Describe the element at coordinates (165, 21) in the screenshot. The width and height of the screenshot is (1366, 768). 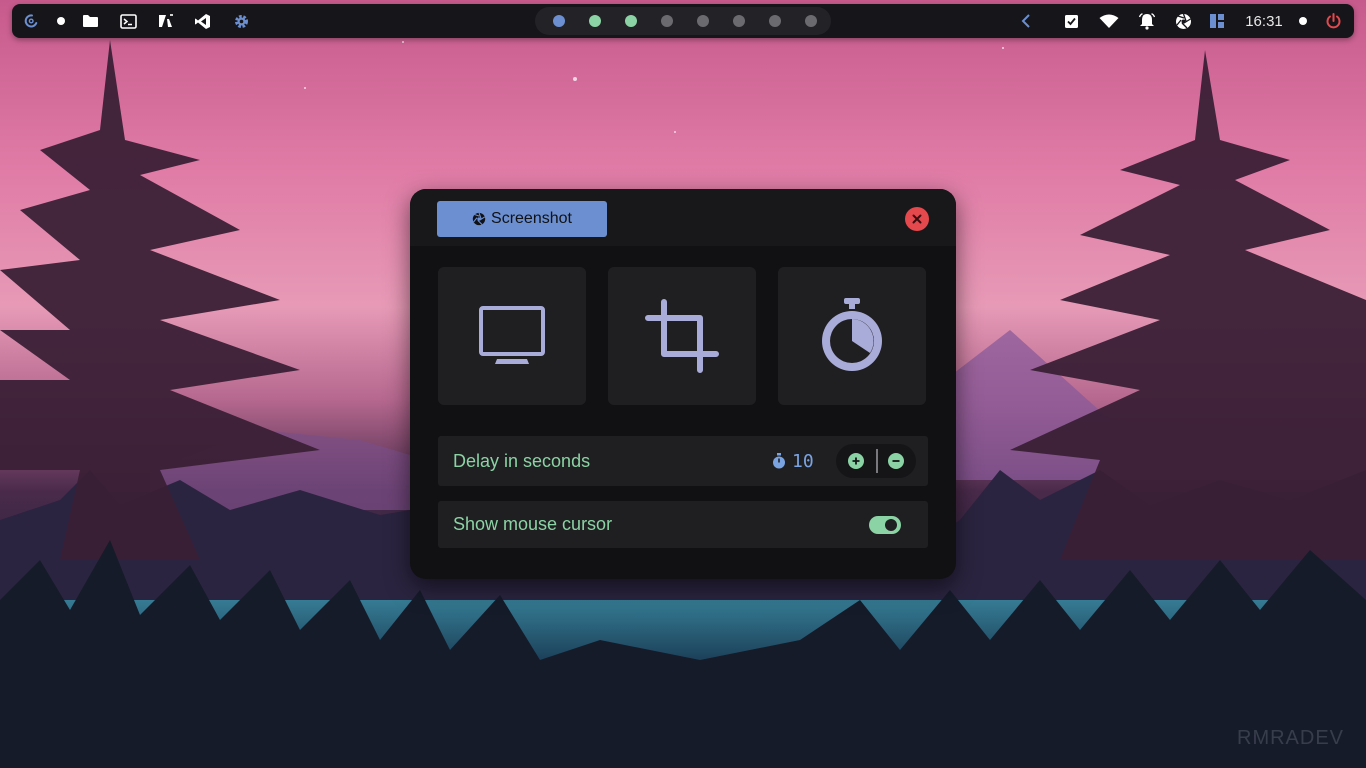
I see `code-editor-icon` at that location.